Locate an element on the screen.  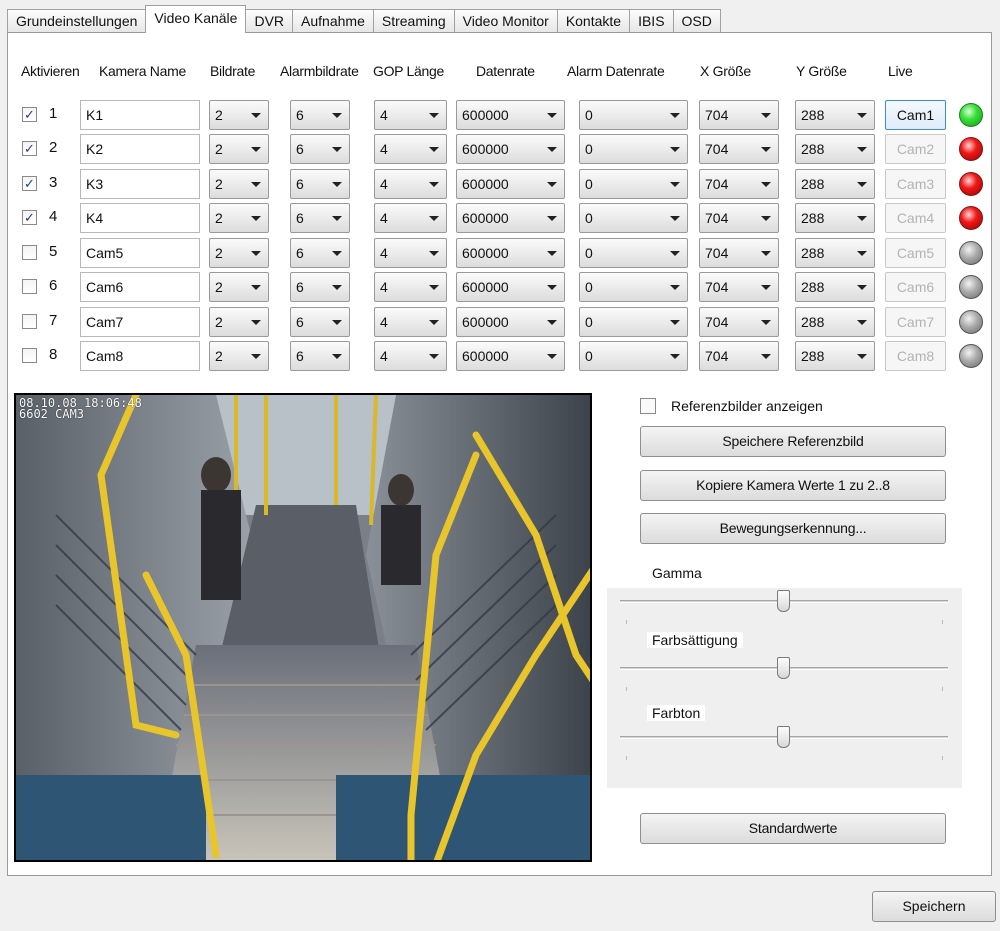
camera-name-input: Cam7 is located at coordinates (140, 322).